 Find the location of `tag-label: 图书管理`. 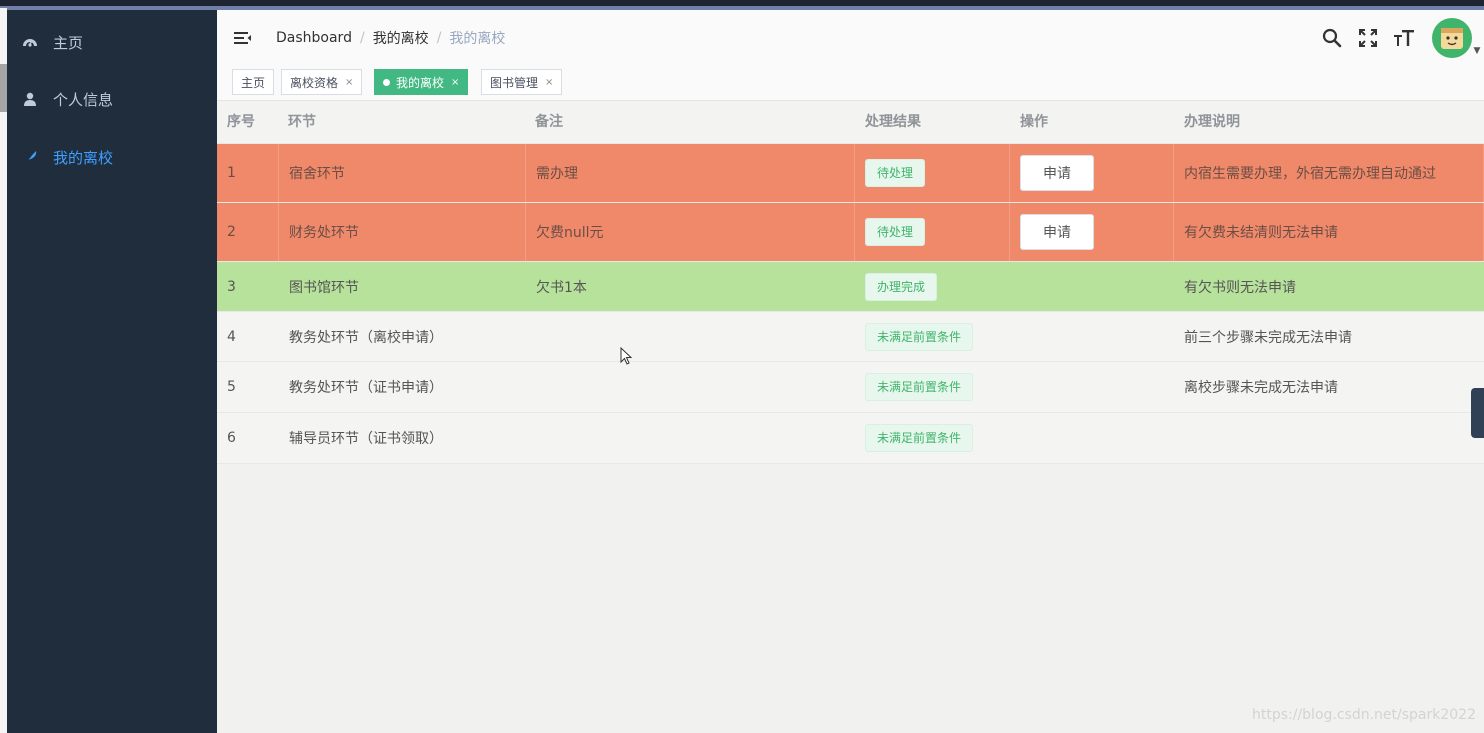

tag-label: 图书管理 is located at coordinates (514, 82).